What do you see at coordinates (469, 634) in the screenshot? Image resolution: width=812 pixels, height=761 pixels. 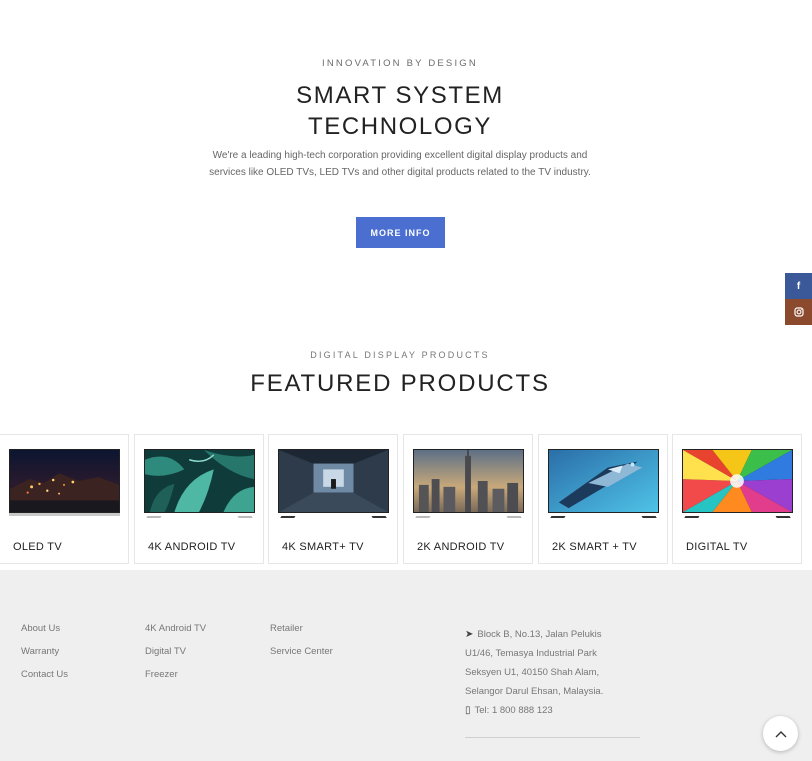 I see `location-arrow-icon: ➤` at bounding box center [469, 634].